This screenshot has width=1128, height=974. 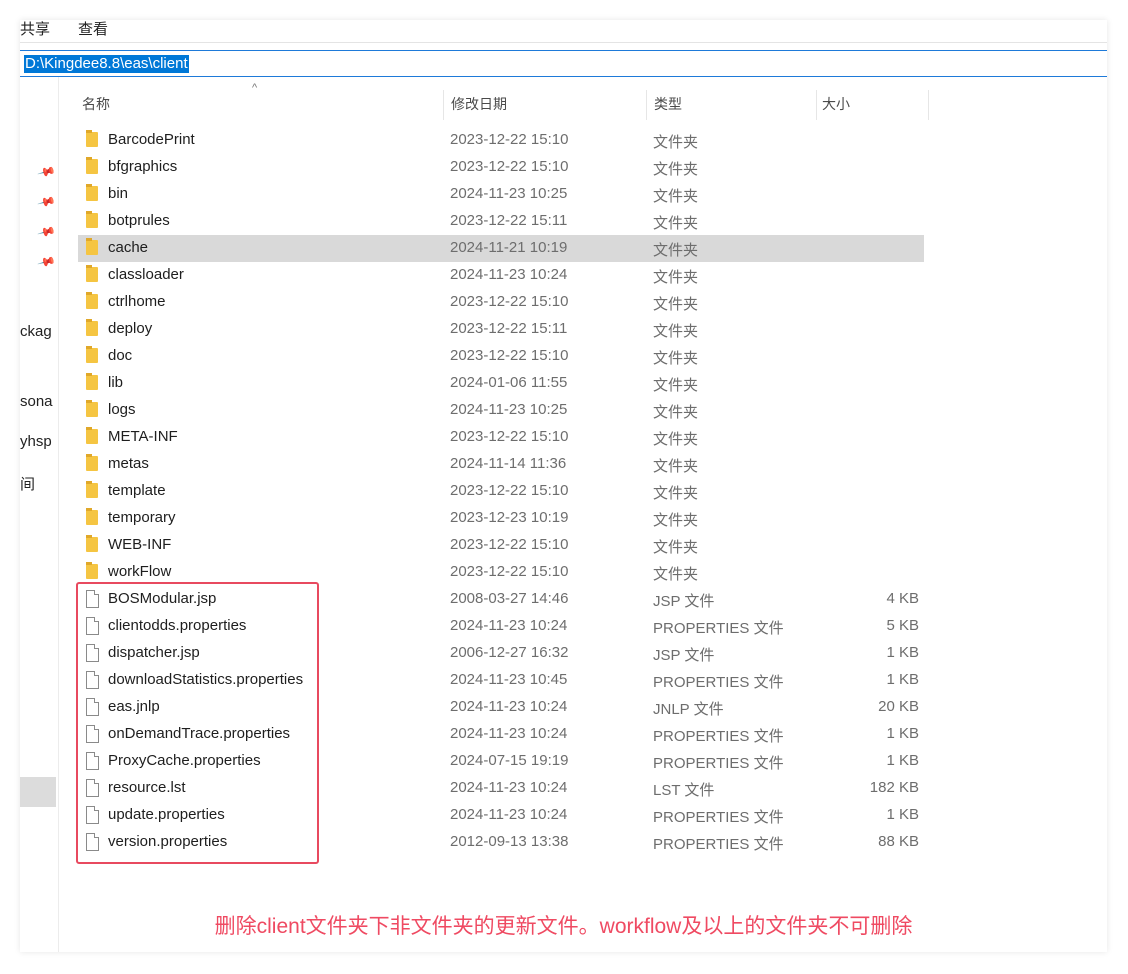 I want to click on annotation-highlight-box, so click(x=197, y=723).